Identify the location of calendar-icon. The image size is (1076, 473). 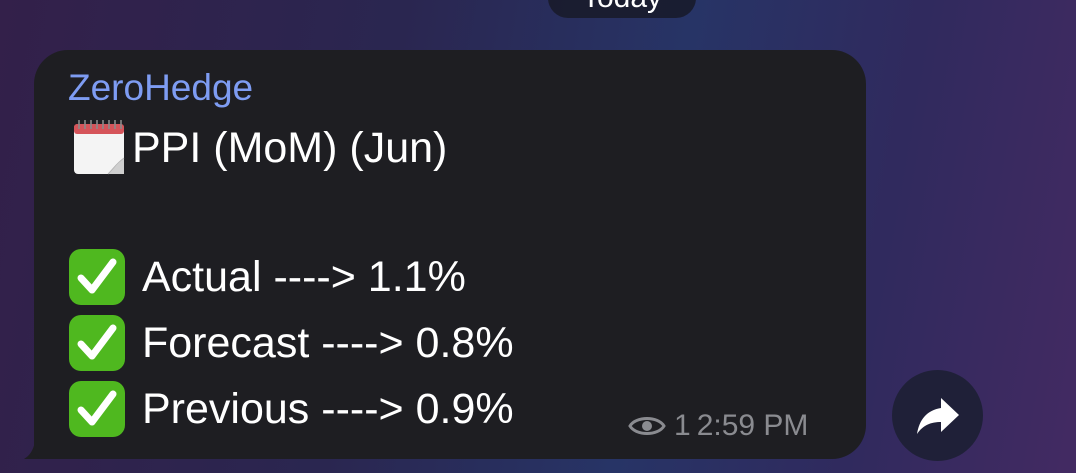
(99, 147).